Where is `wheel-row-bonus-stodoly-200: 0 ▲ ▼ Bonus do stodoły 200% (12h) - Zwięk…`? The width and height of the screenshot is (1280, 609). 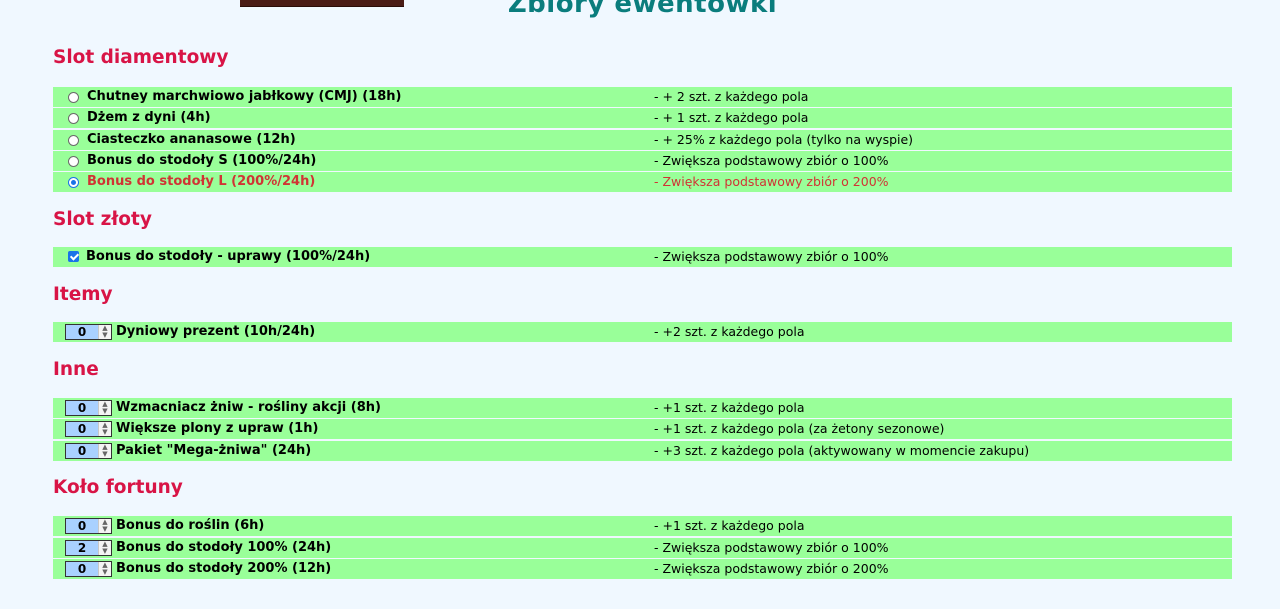
wheel-row-bonus-stodoly-200: 0 ▲ ▼ Bonus do stodoły 200% (12h) - Zwięk… is located at coordinates (642, 569).